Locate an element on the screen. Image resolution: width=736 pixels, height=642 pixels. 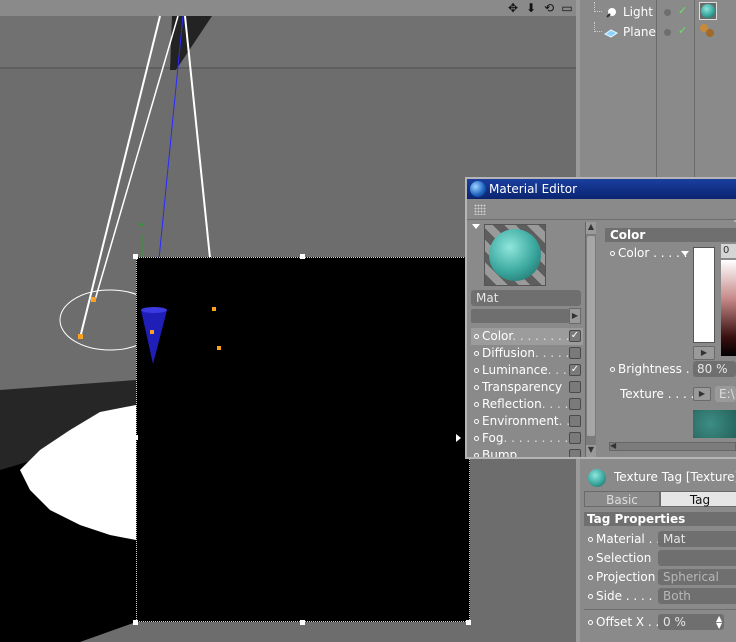
object-name: Plane is located at coordinates (639, 32).